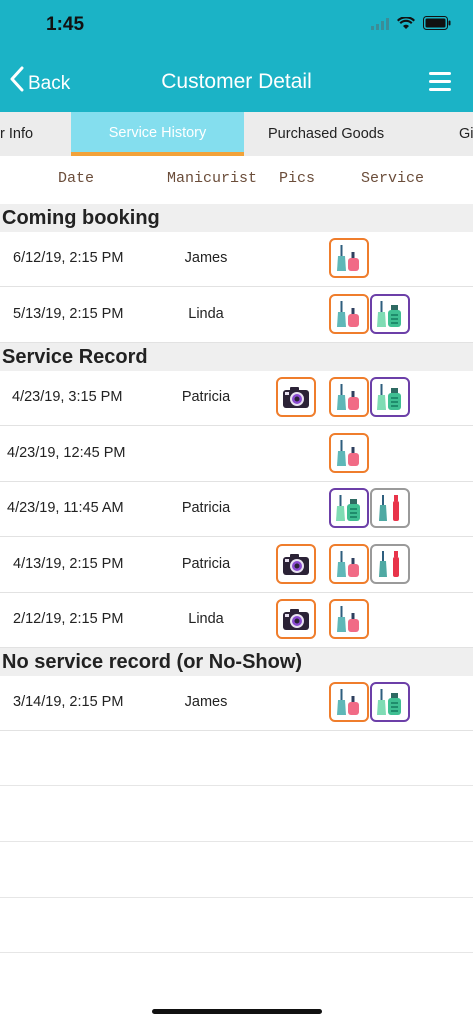 The image size is (473, 1024). What do you see at coordinates (236, 703) in the screenshot?
I see `table-row: 3/14/19, 2:15 PM James` at bounding box center [236, 703].